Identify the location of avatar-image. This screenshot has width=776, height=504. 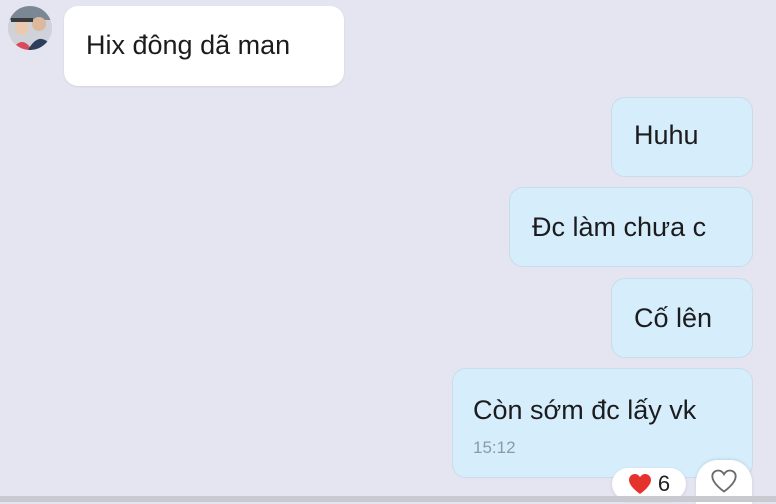
(30, 28).